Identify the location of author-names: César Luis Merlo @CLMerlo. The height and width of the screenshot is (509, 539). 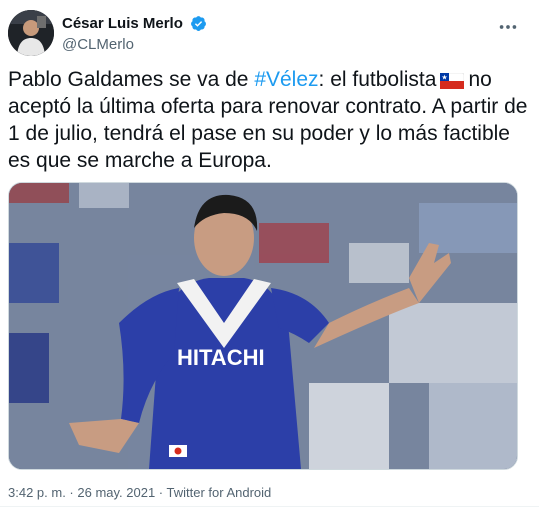
(134, 34).